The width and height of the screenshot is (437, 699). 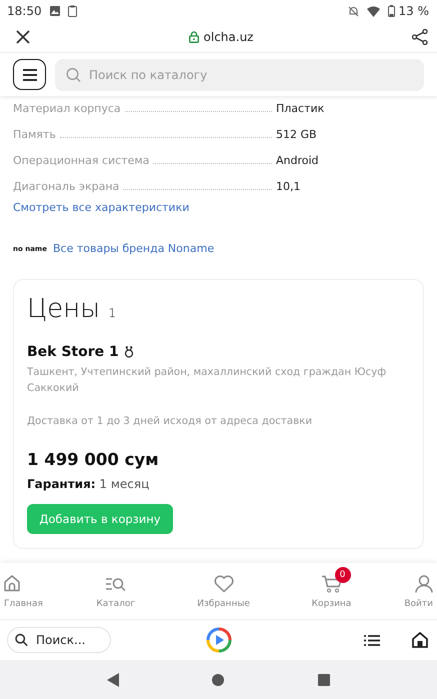 I want to click on nav-label: Войти, so click(x=418, y=603).